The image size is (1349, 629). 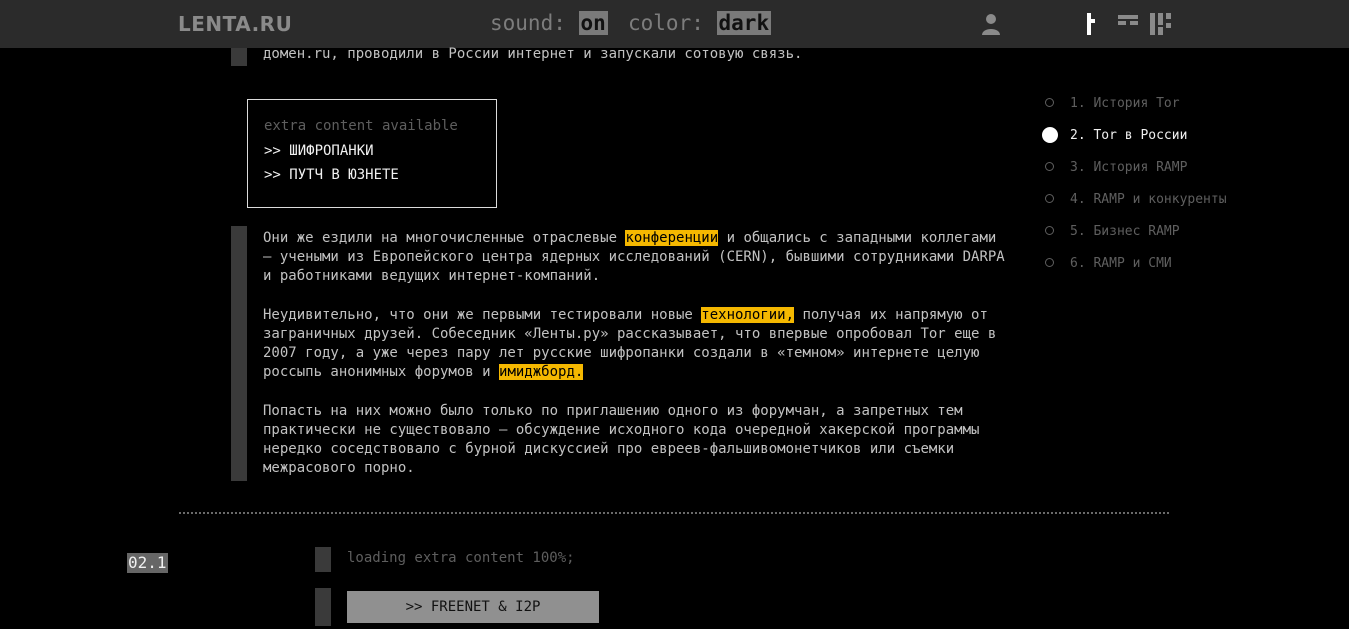 I want to click on toc-item-1: 1. История Tor, so click(x=1135, y=110).